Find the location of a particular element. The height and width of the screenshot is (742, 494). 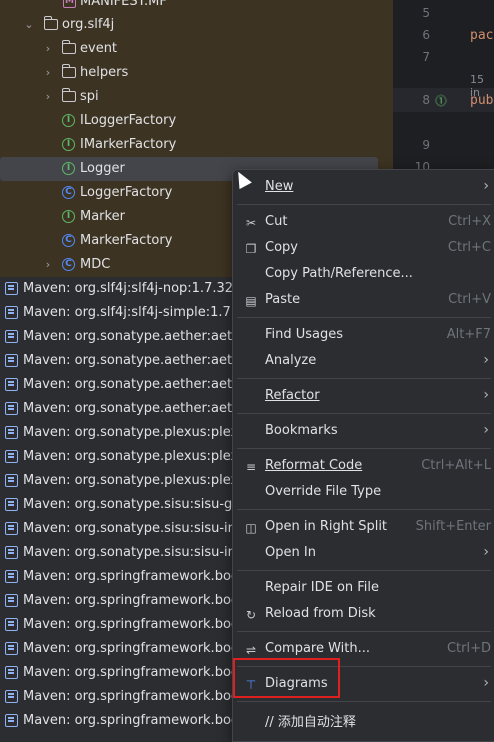

menu-item-reload: ↻ Reload from Disk is located at coordinates (363, 615).